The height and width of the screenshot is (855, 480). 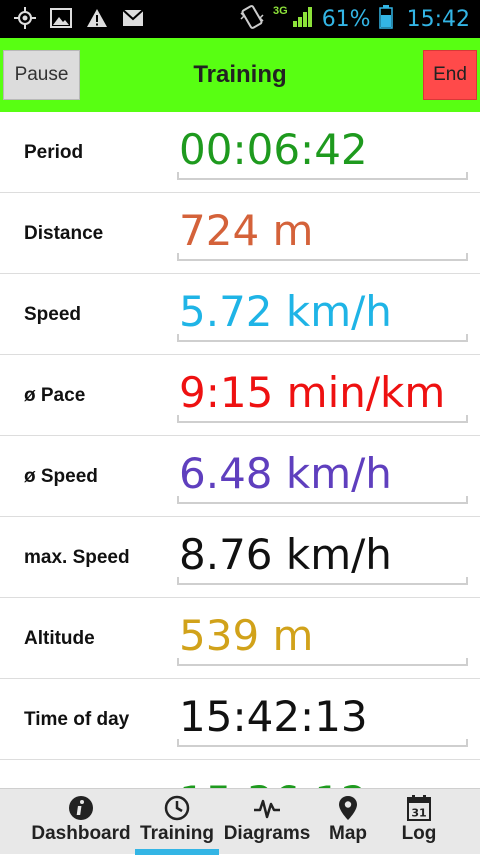 What do you see at coordinates (55, 395) in the screenshot?
I see `metric-label: ø Pace` at bounding box center [55, 395].